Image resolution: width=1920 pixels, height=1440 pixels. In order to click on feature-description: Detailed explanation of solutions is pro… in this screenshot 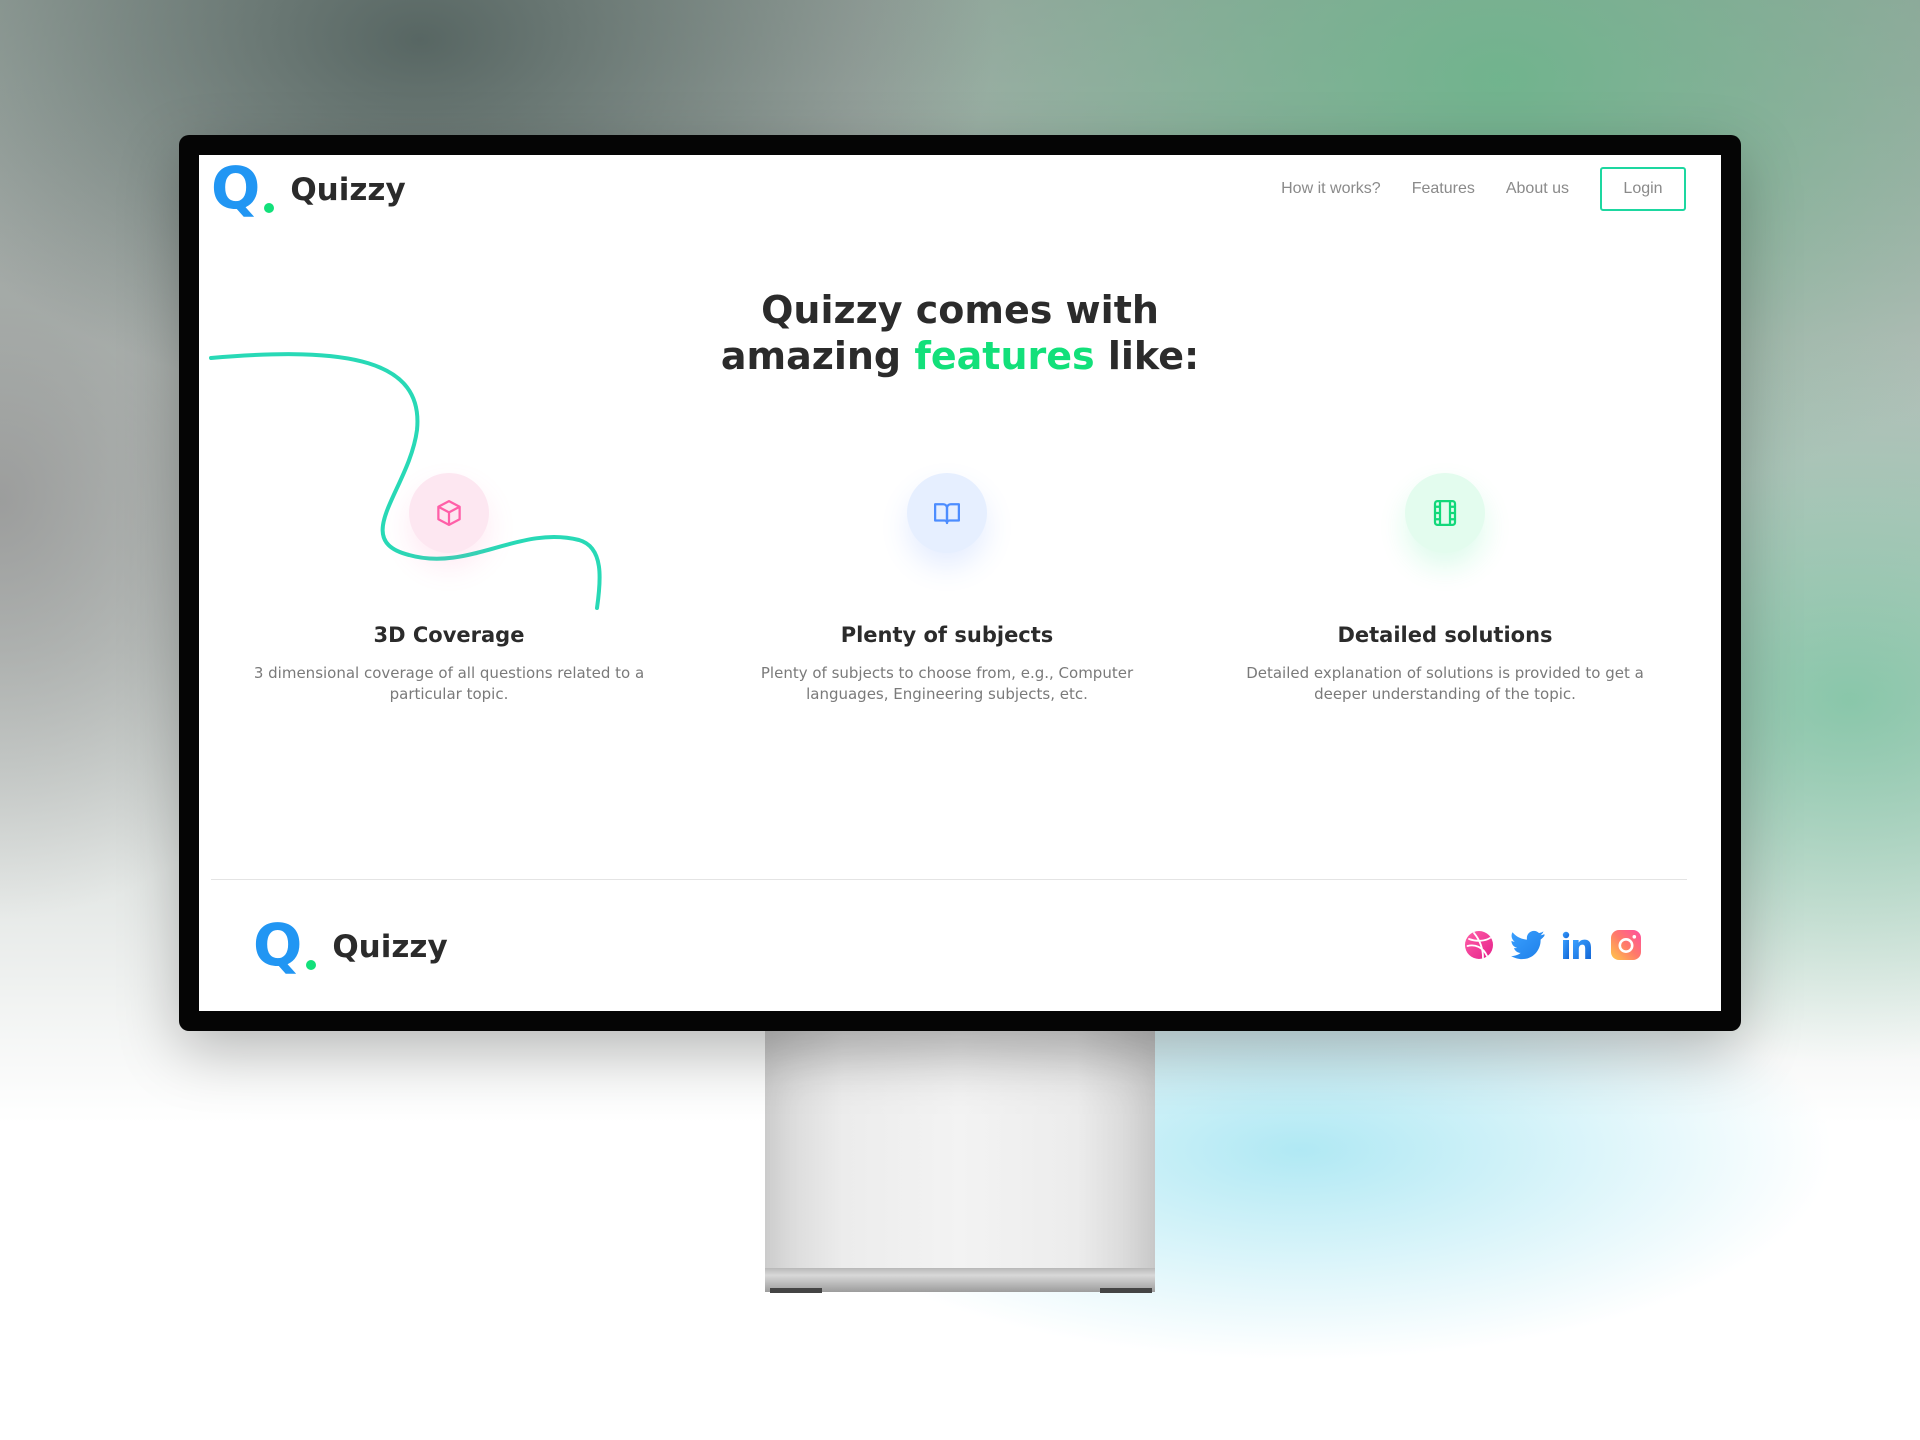, I will do `click(1445, 683)`.